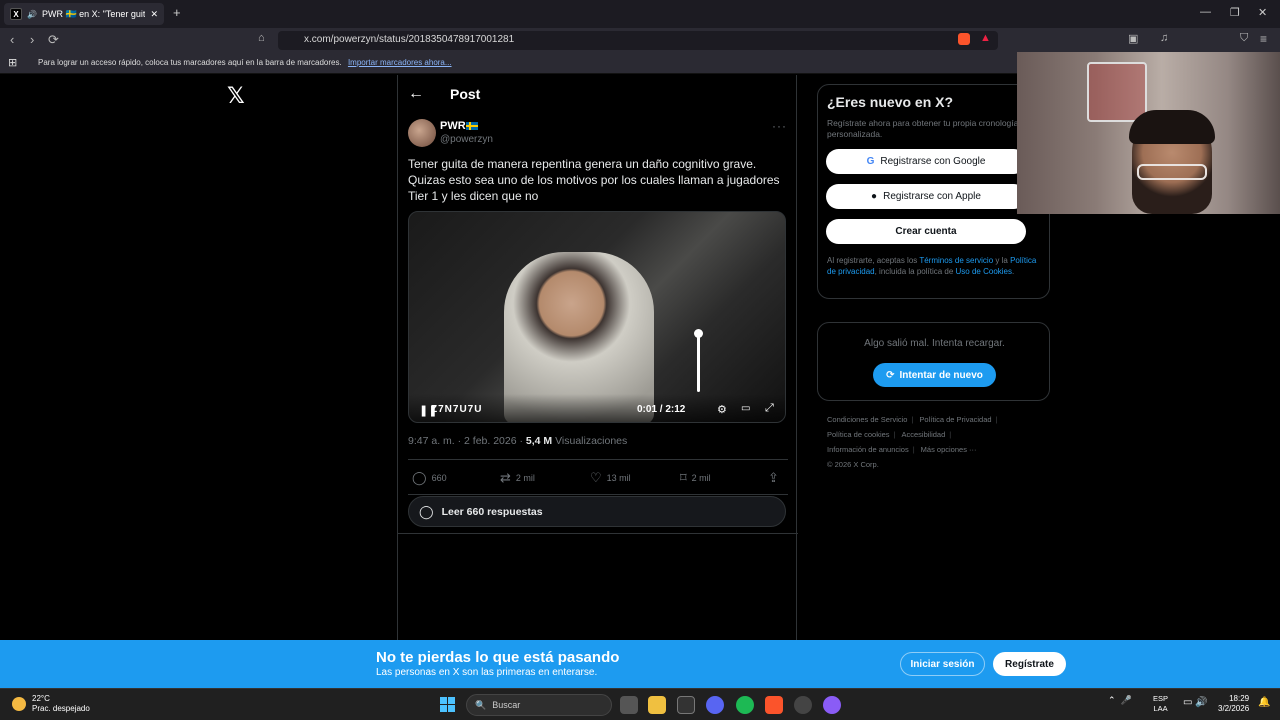 The height and width of the screenshot is (720, 1280). What do you see at coordinates (1262, 12) in the screenshot?
I see `close-window-icon: ✕` at bounding box center [1262, 12].